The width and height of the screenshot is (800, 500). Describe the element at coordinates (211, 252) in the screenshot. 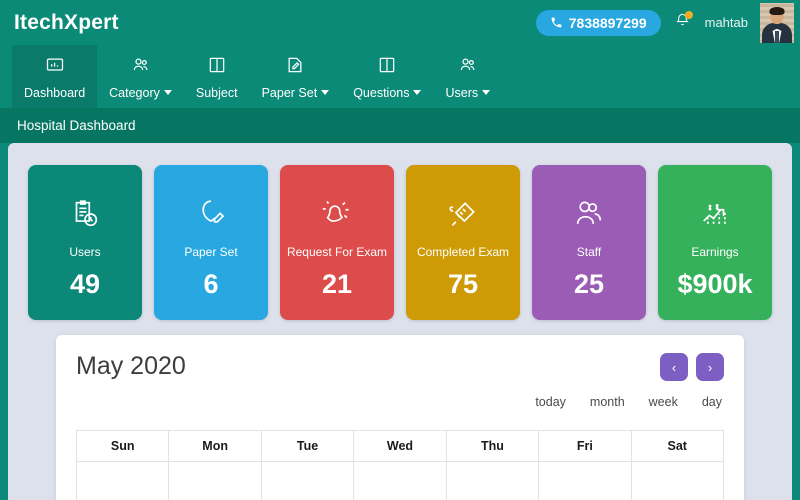

I see `stat-card-title: Paper Set` at that location.